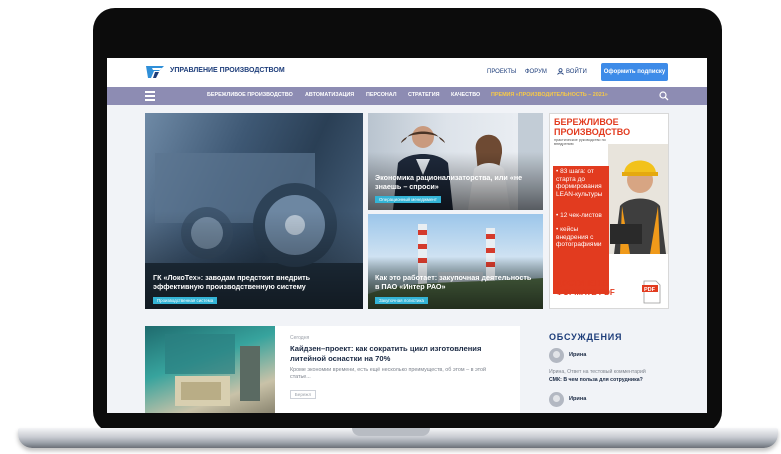 The height and width of the screenshot is (454, 781). I want to click on pdf-file-icon: PDF, so click(651, 292).